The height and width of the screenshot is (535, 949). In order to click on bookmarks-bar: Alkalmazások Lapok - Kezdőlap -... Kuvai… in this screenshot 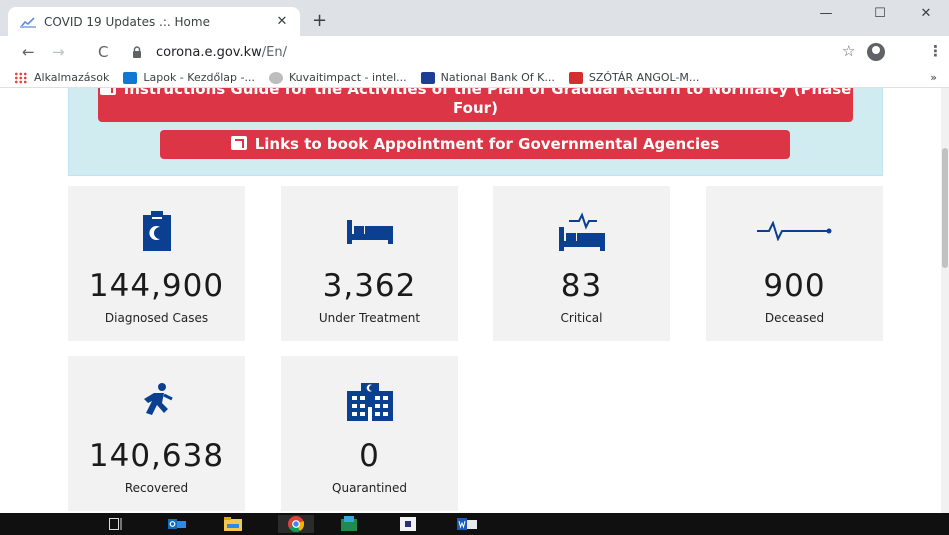, I will do `click(474, 78)`.